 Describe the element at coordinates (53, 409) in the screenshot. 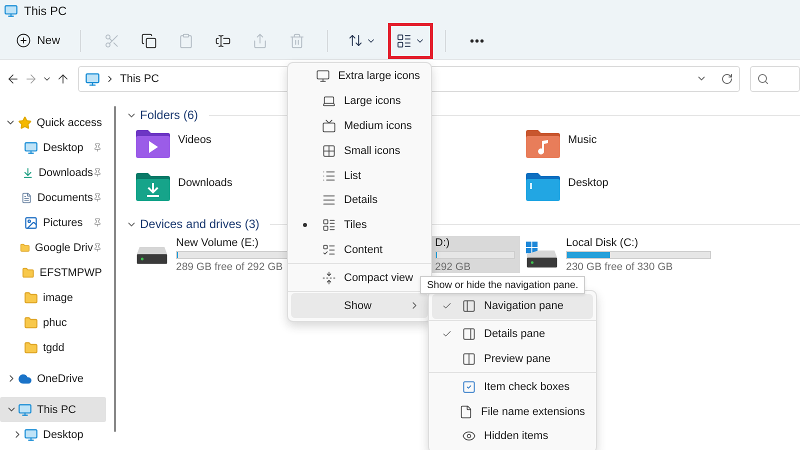

I see `sidebar-item: This PC` at that location.